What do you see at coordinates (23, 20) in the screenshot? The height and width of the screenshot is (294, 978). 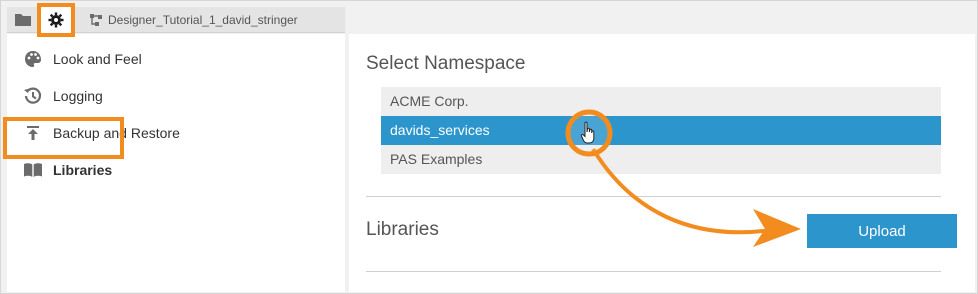 I see `folder-icon` at bounding box center [23, 20].